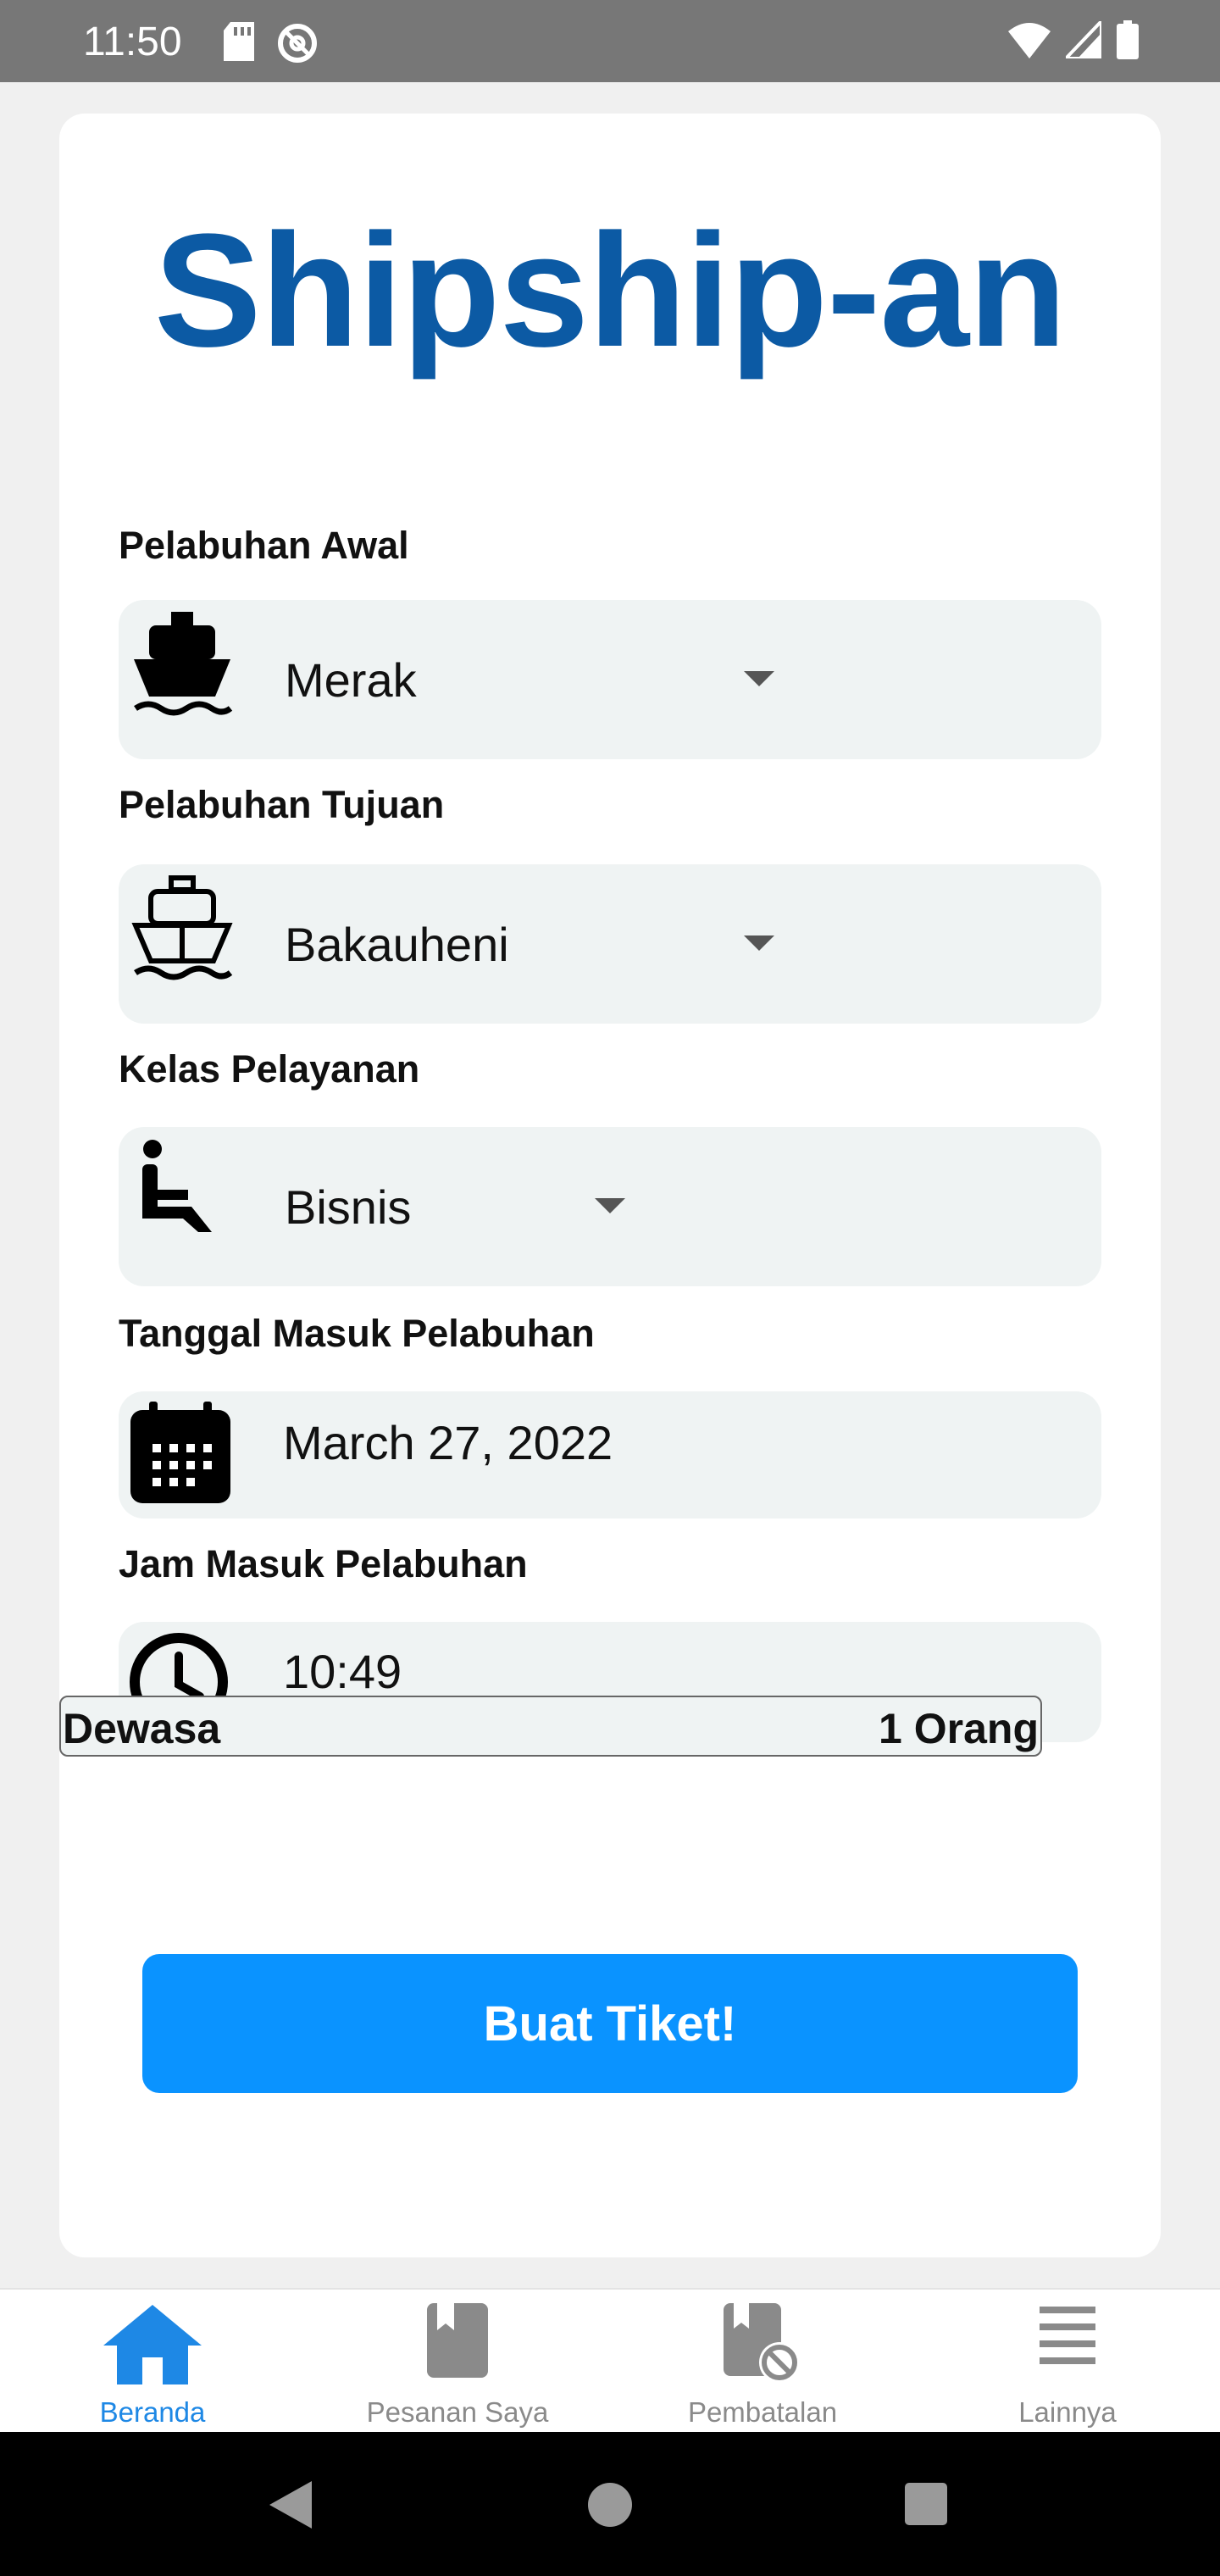 Image resolution: width=1220 pixels, height=2576 pixels. Describe the element at coordinates (457, 2340) in the screenshot. I see `bookmark-book-icon` at that location.